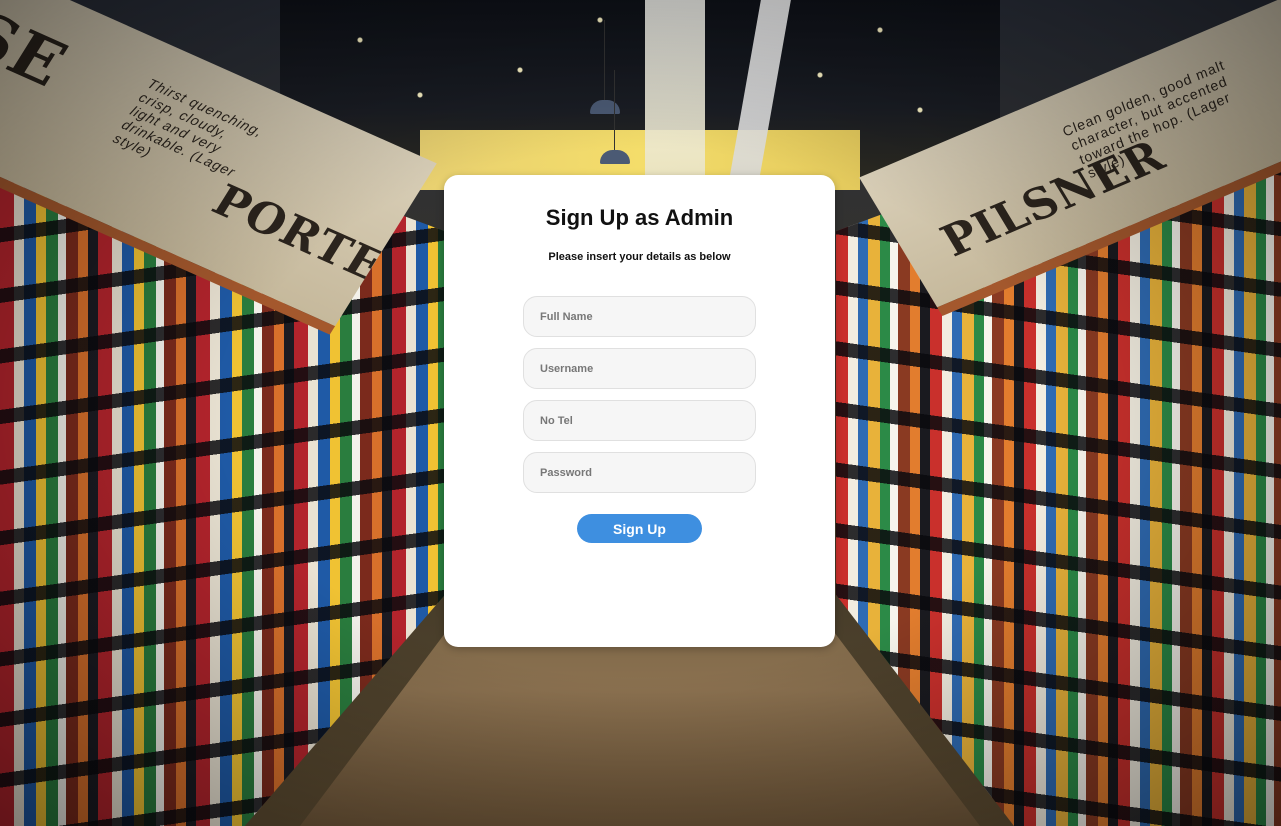 The height and width of the screenshot is (826, 1281). What do you see at coordinates (639, 257) in the screenshot?
I see `page-subtitle: Please insert your details as below` at bounding box center [639, 257].